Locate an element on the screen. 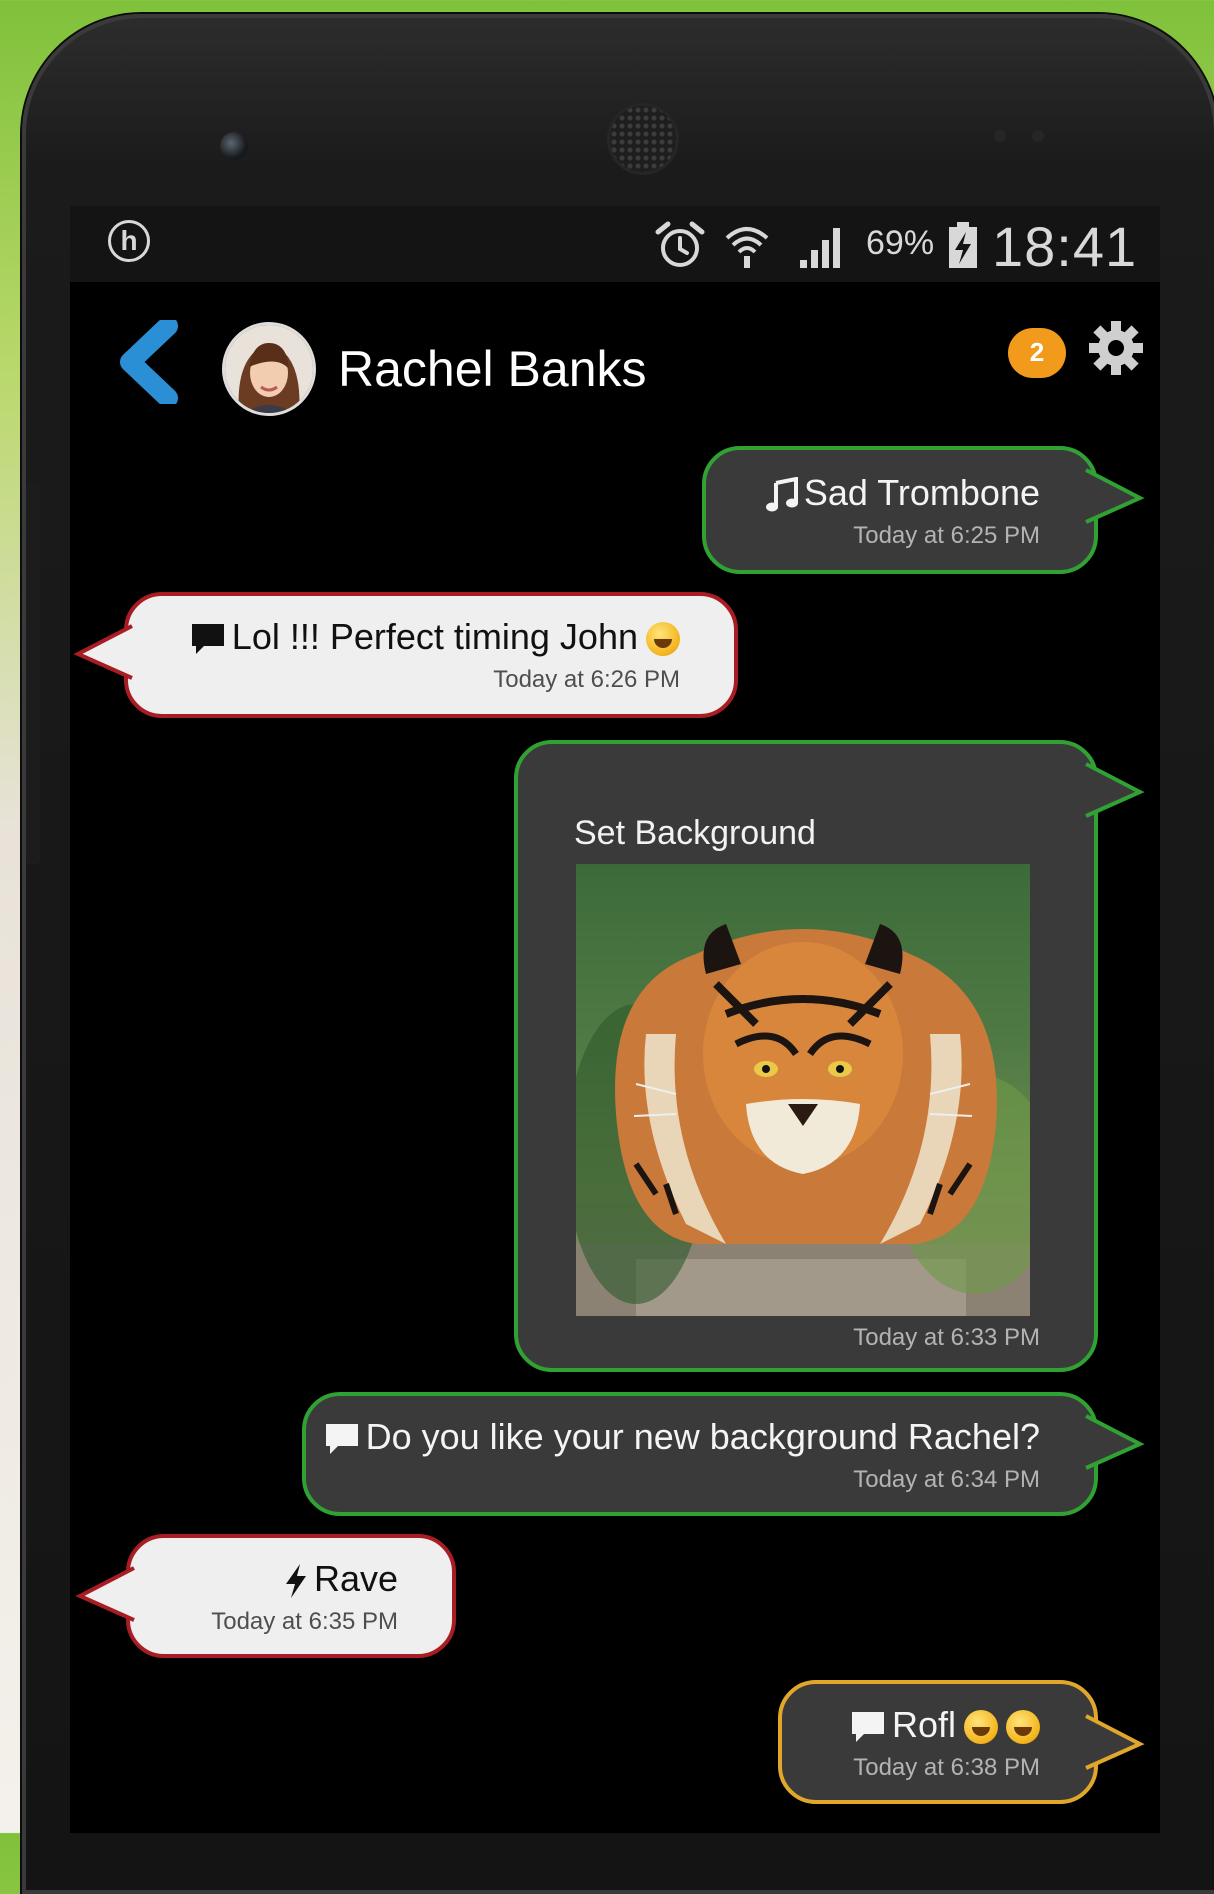  message-bubble-outgoing: Rofl Today at 6:38 PM is located at coordinates (961, 1742).